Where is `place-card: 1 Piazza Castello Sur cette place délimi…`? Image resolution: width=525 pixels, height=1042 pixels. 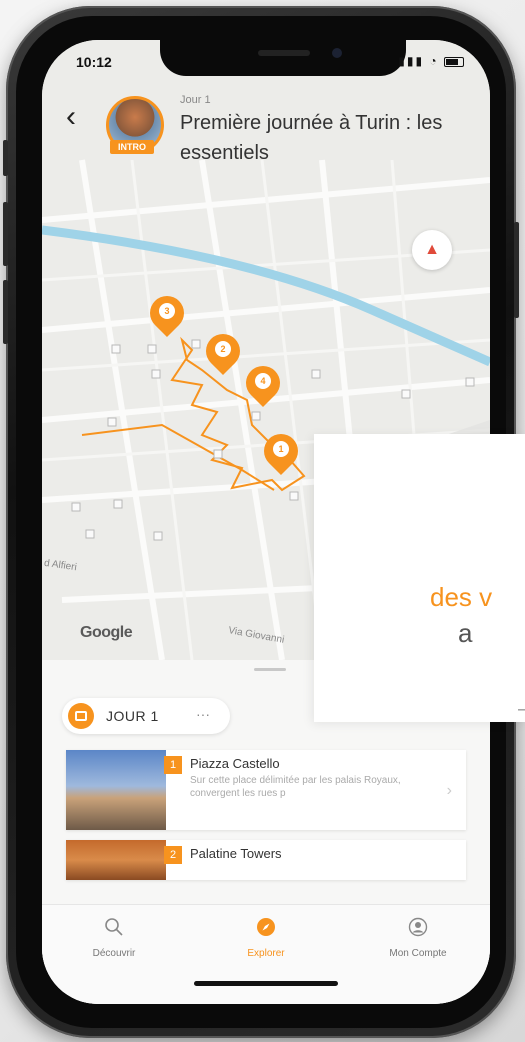 place-card: 1 Piazza Castello Sur cette place délimi… is located at coordinates (266, 790).